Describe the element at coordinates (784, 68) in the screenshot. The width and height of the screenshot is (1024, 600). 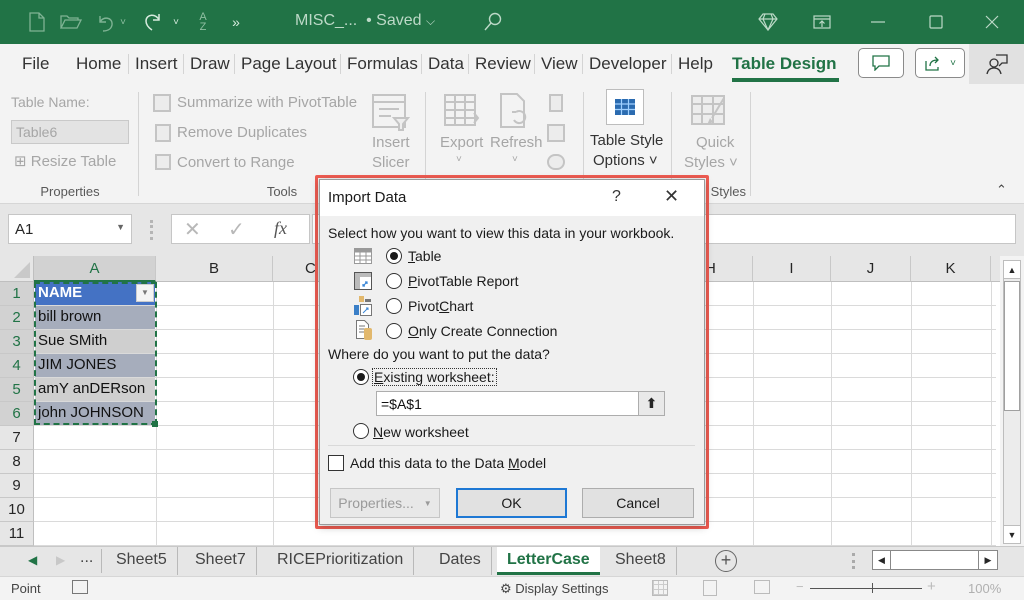
I see `tab-table-design: Table Design` at that location.